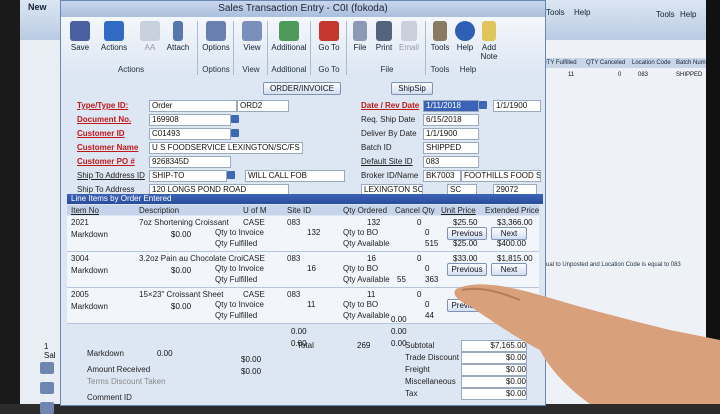  Describe the element at coordinates (216, 42) in the screenshot. I see `options-button: Options` at that location.